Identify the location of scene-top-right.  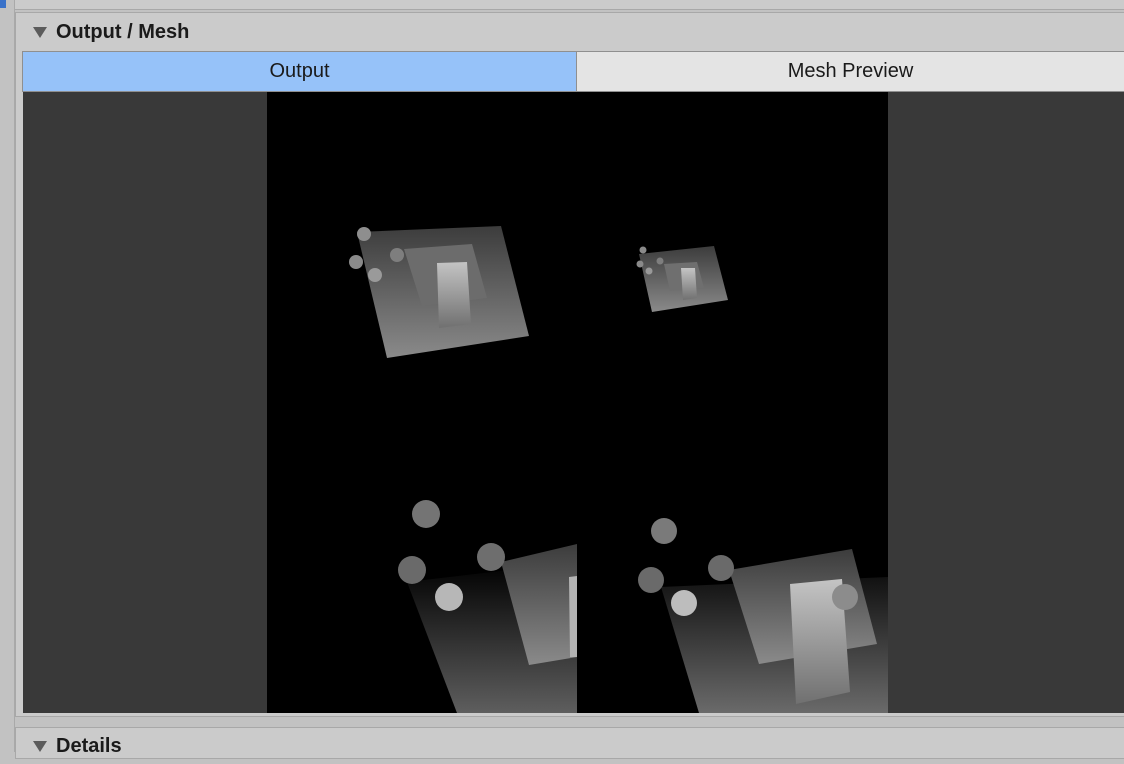
(682, 279).